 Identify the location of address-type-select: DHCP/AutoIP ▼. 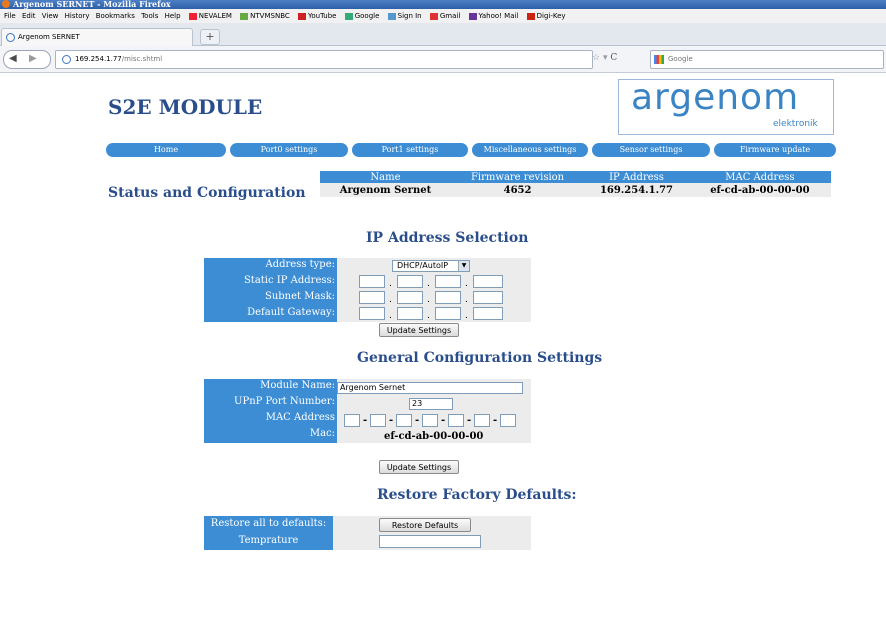
(431, 266).